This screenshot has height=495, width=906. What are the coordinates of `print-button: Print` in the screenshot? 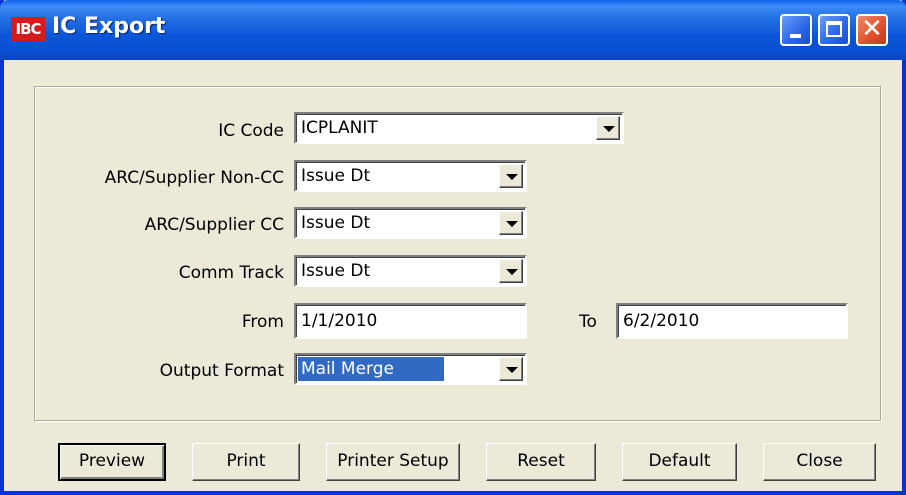 It's located at (246, 462).